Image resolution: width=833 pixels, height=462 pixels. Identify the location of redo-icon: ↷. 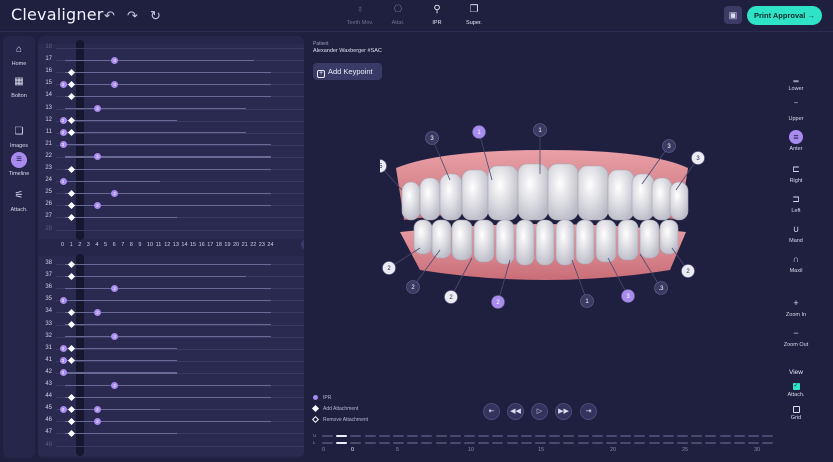
(132, 16).